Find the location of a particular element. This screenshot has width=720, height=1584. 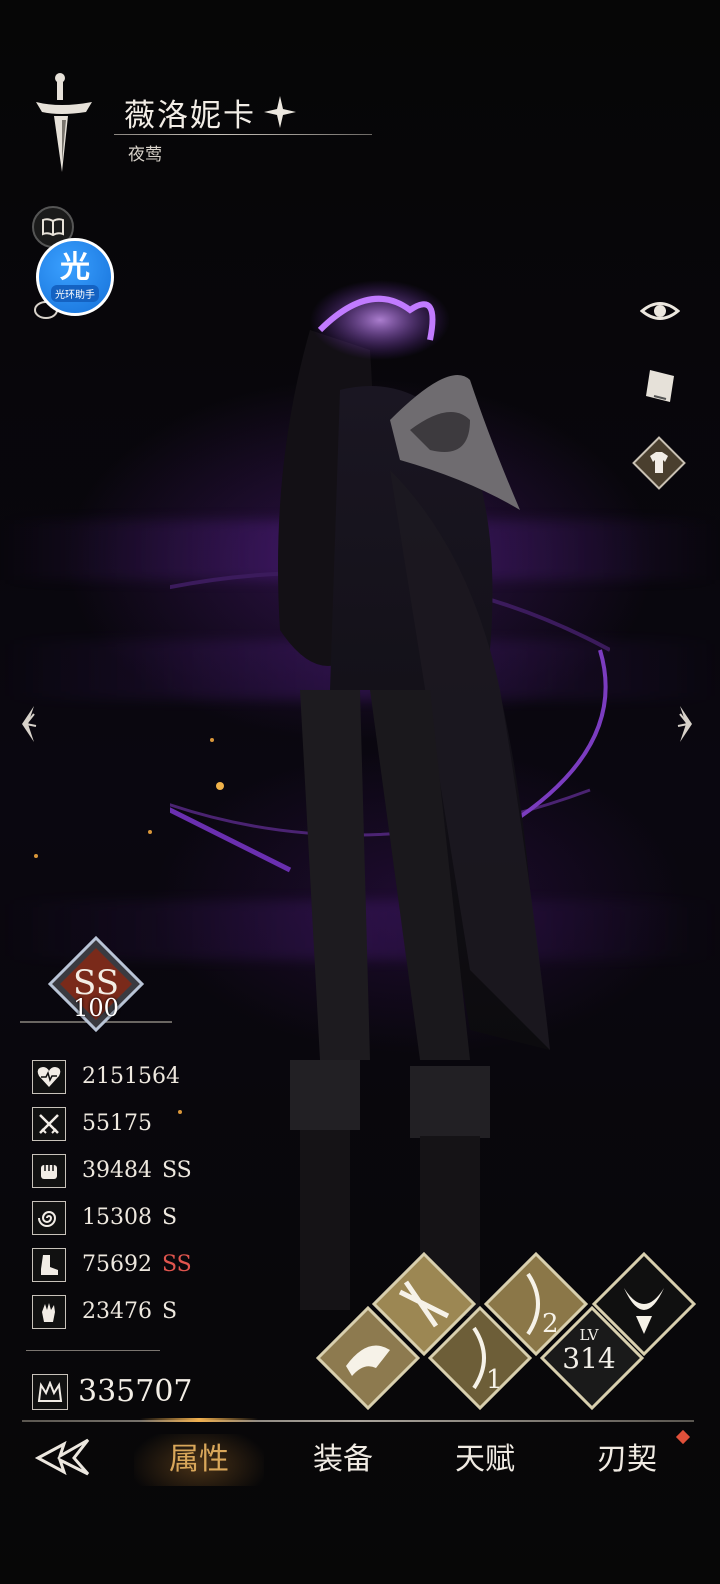

stats-divider is located at coordinates (93, 1350).